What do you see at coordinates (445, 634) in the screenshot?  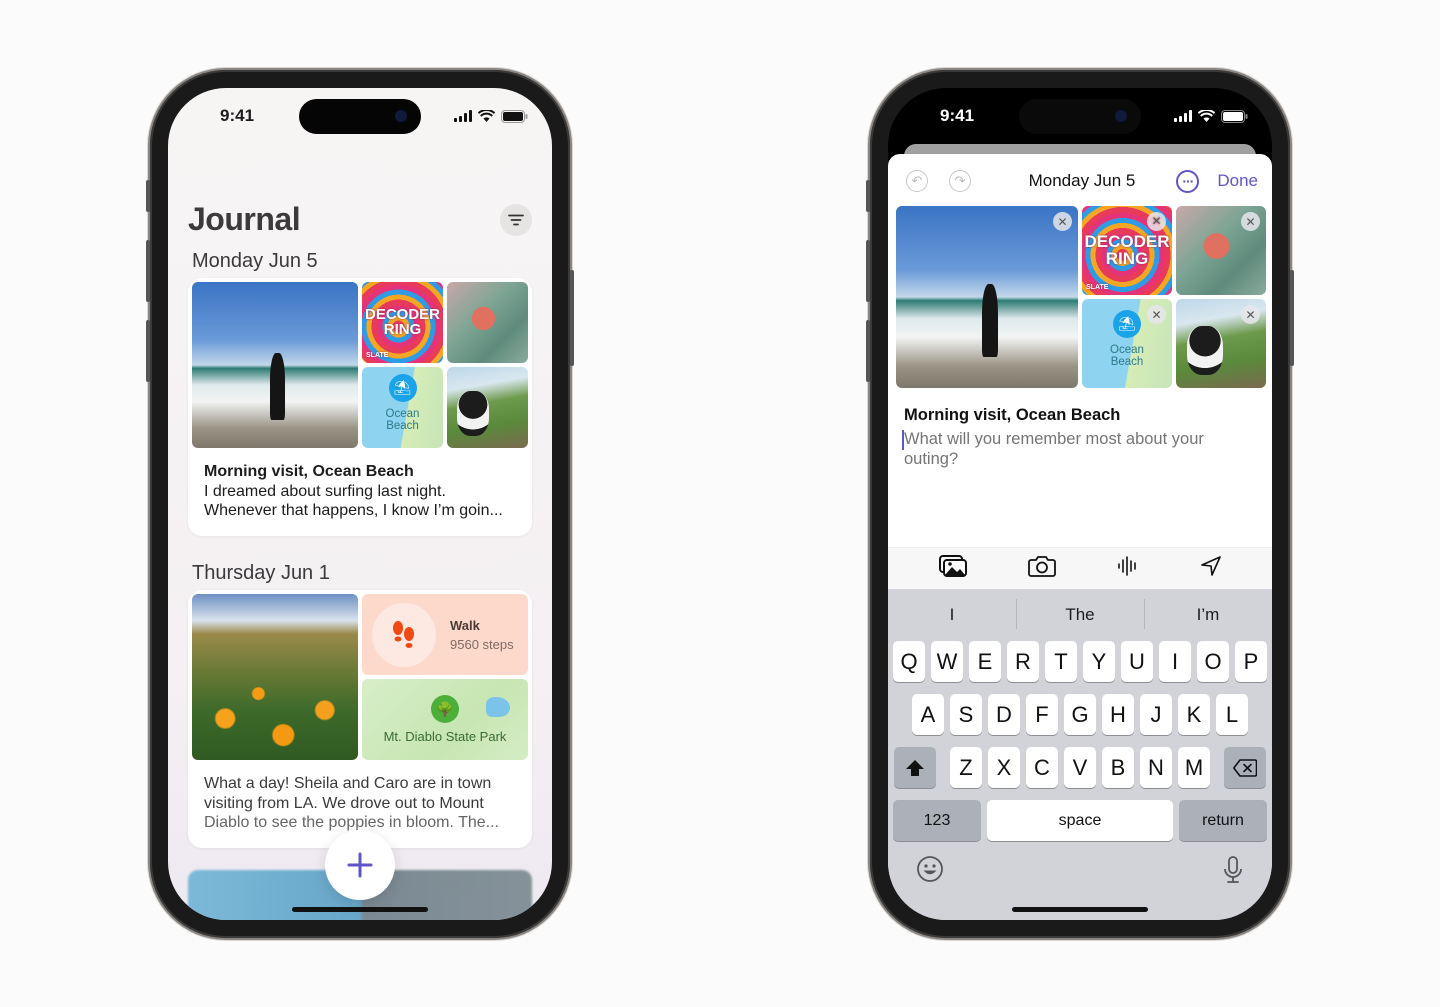 I see `workout-tile: Walk 9560 steps` at bounding box center [445, 634].